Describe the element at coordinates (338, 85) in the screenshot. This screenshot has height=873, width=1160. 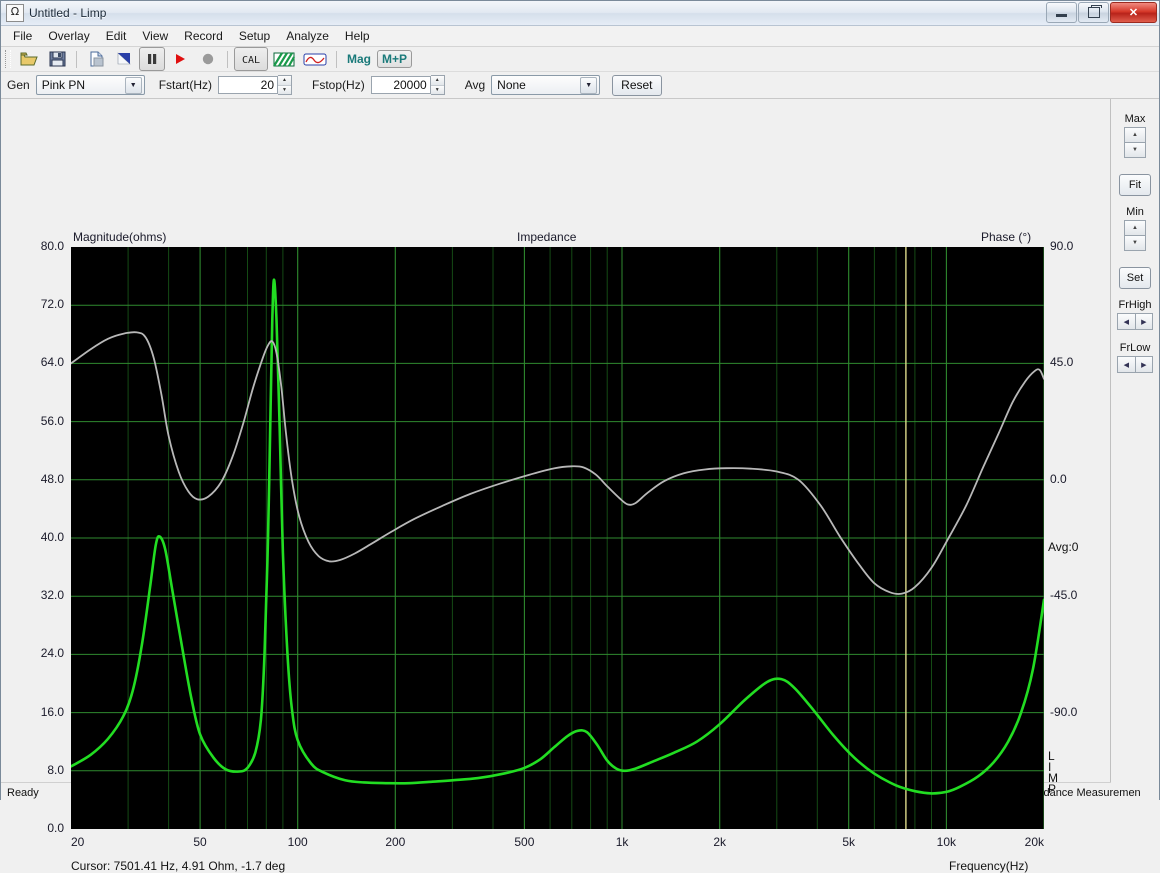
I see `fstop-label: Fstop(Hz)` at that location.